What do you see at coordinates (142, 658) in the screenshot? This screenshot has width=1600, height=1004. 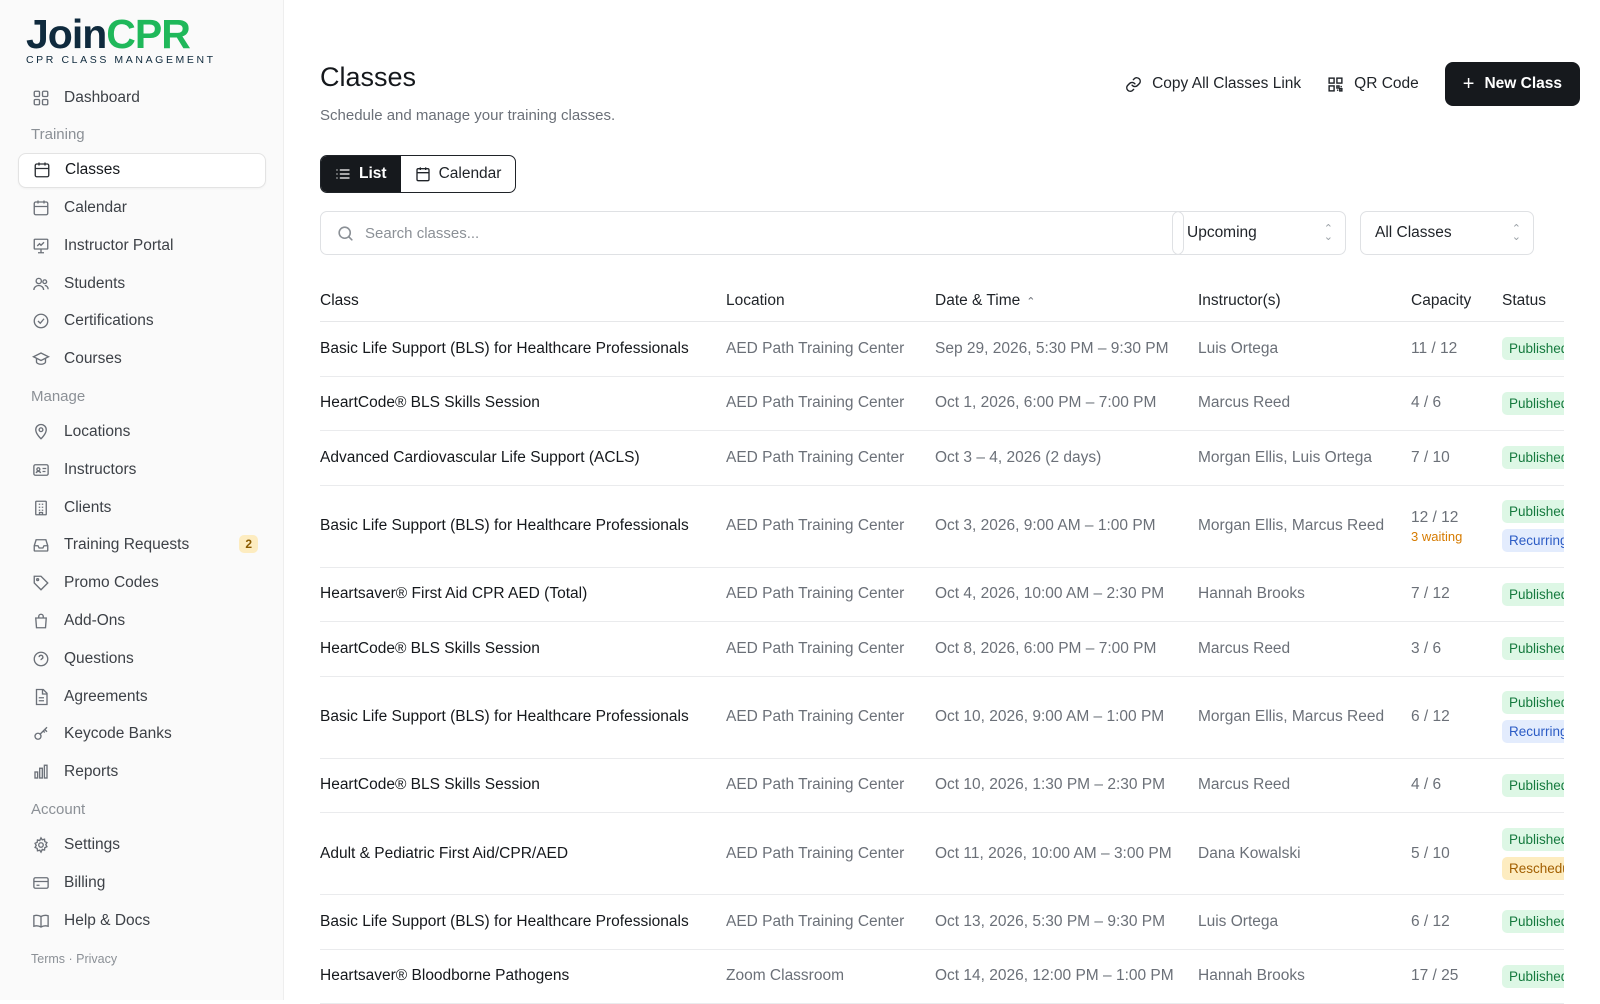 I see `sidebar-item-questions: Questions` at bounding box center [142, 658].